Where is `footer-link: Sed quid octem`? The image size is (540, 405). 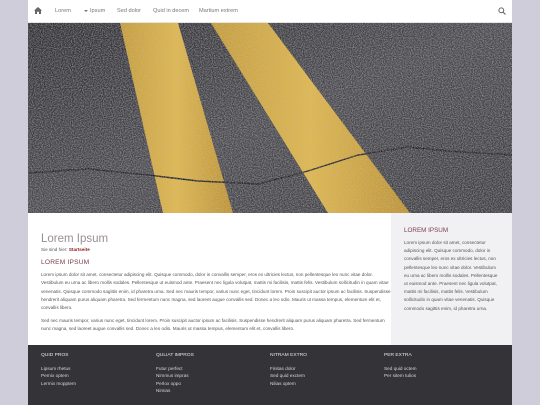
footer-link: Sed quid octem is located at coordinates (400, 368).